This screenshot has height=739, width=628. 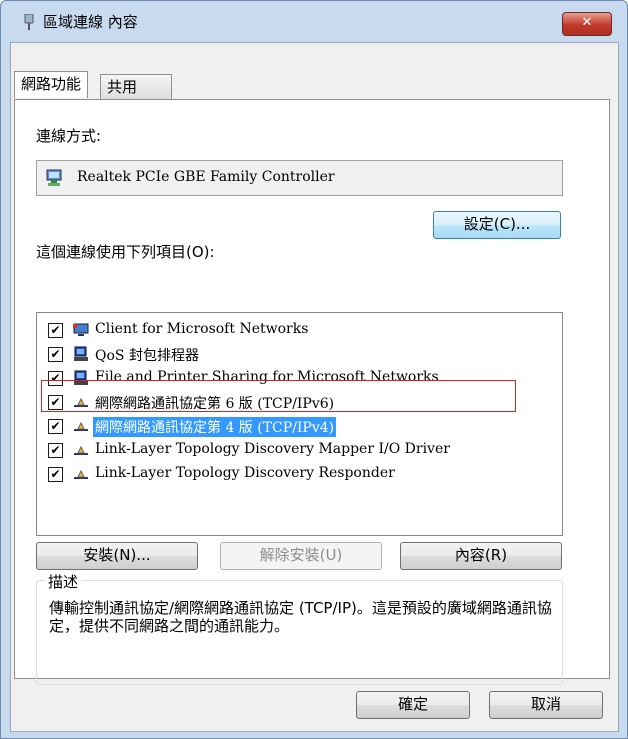 I want to click on item-label: Client for Microsoft Networks, so click(x=202, y=329).